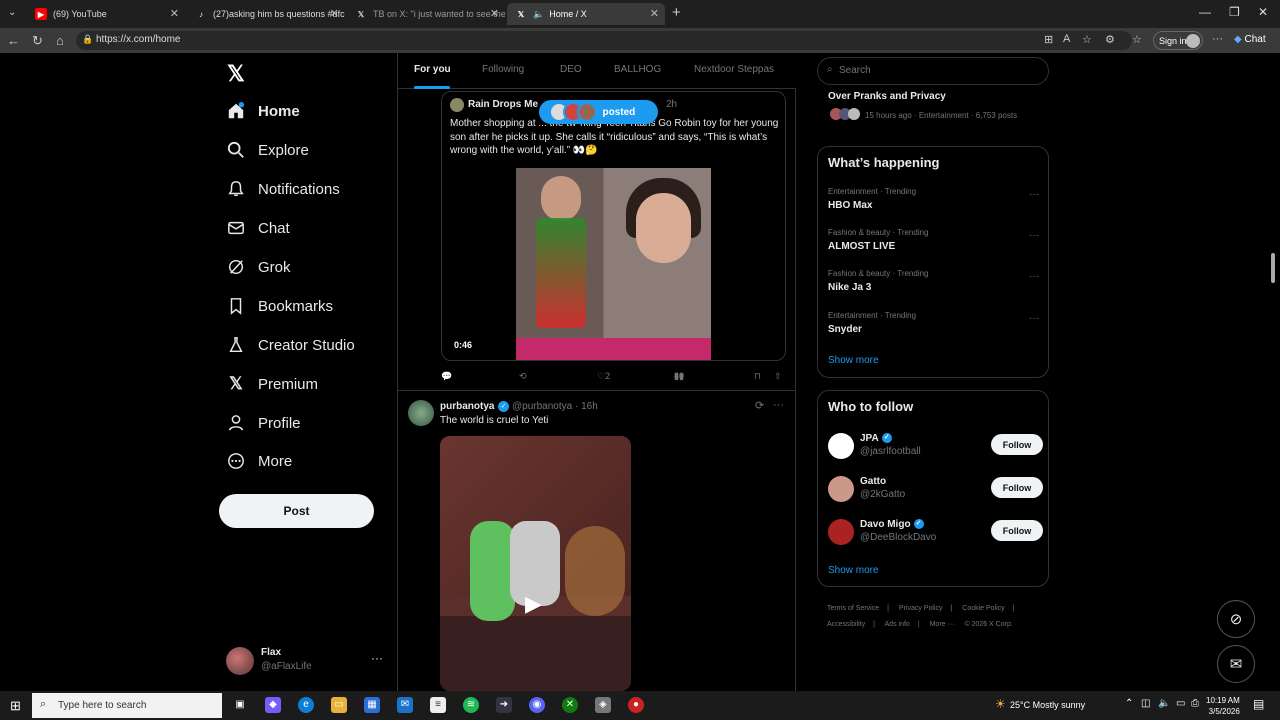 The image size is (1280, 720). Describe the element at coordinates (467, 406) in the screenshot. I see `post-author: purbanotya` at that location.